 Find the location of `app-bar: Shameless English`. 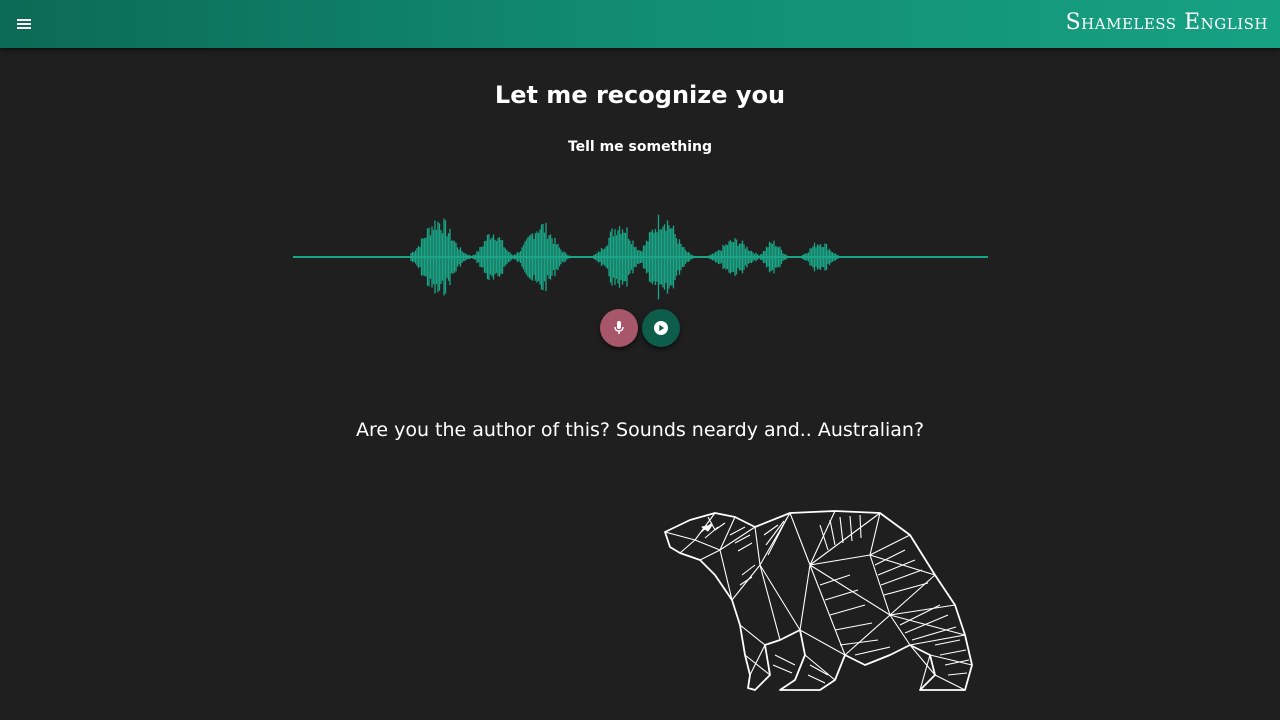

app-bar: Shameless English is located at coordinates (640, 24).